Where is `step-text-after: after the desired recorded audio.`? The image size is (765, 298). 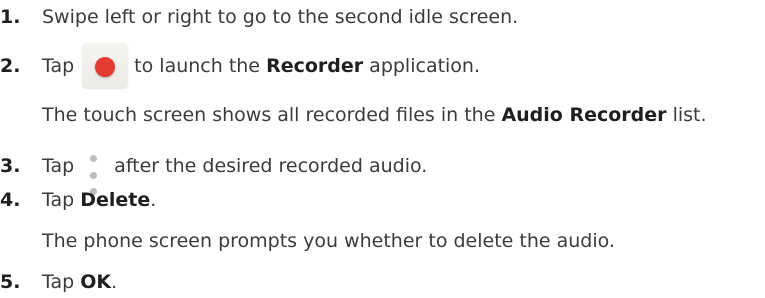 step-text-after: after the desired recorded audio. is located at coordinates (271, 166).